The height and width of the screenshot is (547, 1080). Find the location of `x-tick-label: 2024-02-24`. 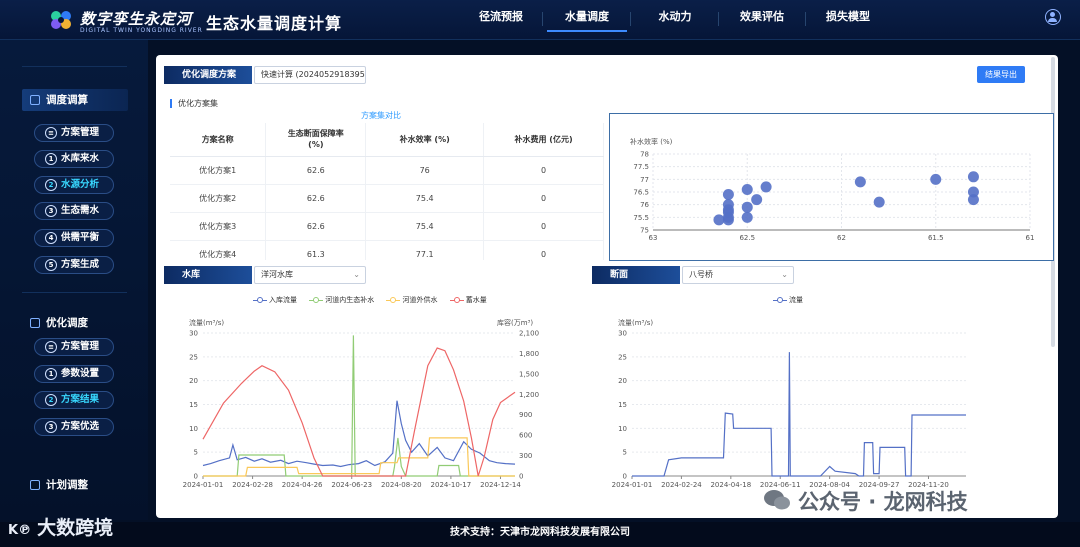

x-tick-label: 2024-02-24 is located at coordinates (681, 485).